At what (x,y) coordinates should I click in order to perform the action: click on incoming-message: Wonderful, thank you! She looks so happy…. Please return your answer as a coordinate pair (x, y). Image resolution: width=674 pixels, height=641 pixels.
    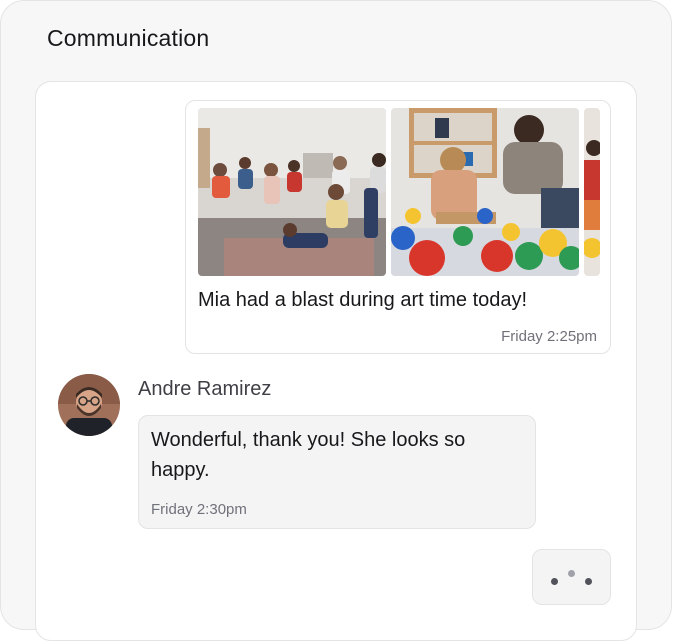
    Looking at the image, I should click on (337, 472).